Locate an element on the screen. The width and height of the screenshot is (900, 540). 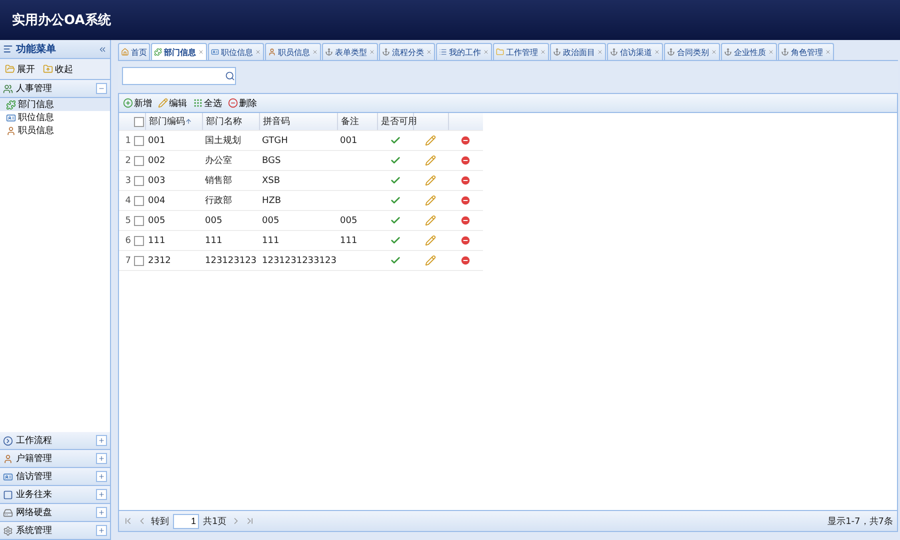
menu-group-header: 信访管理 is located at coordinates (55, 477).